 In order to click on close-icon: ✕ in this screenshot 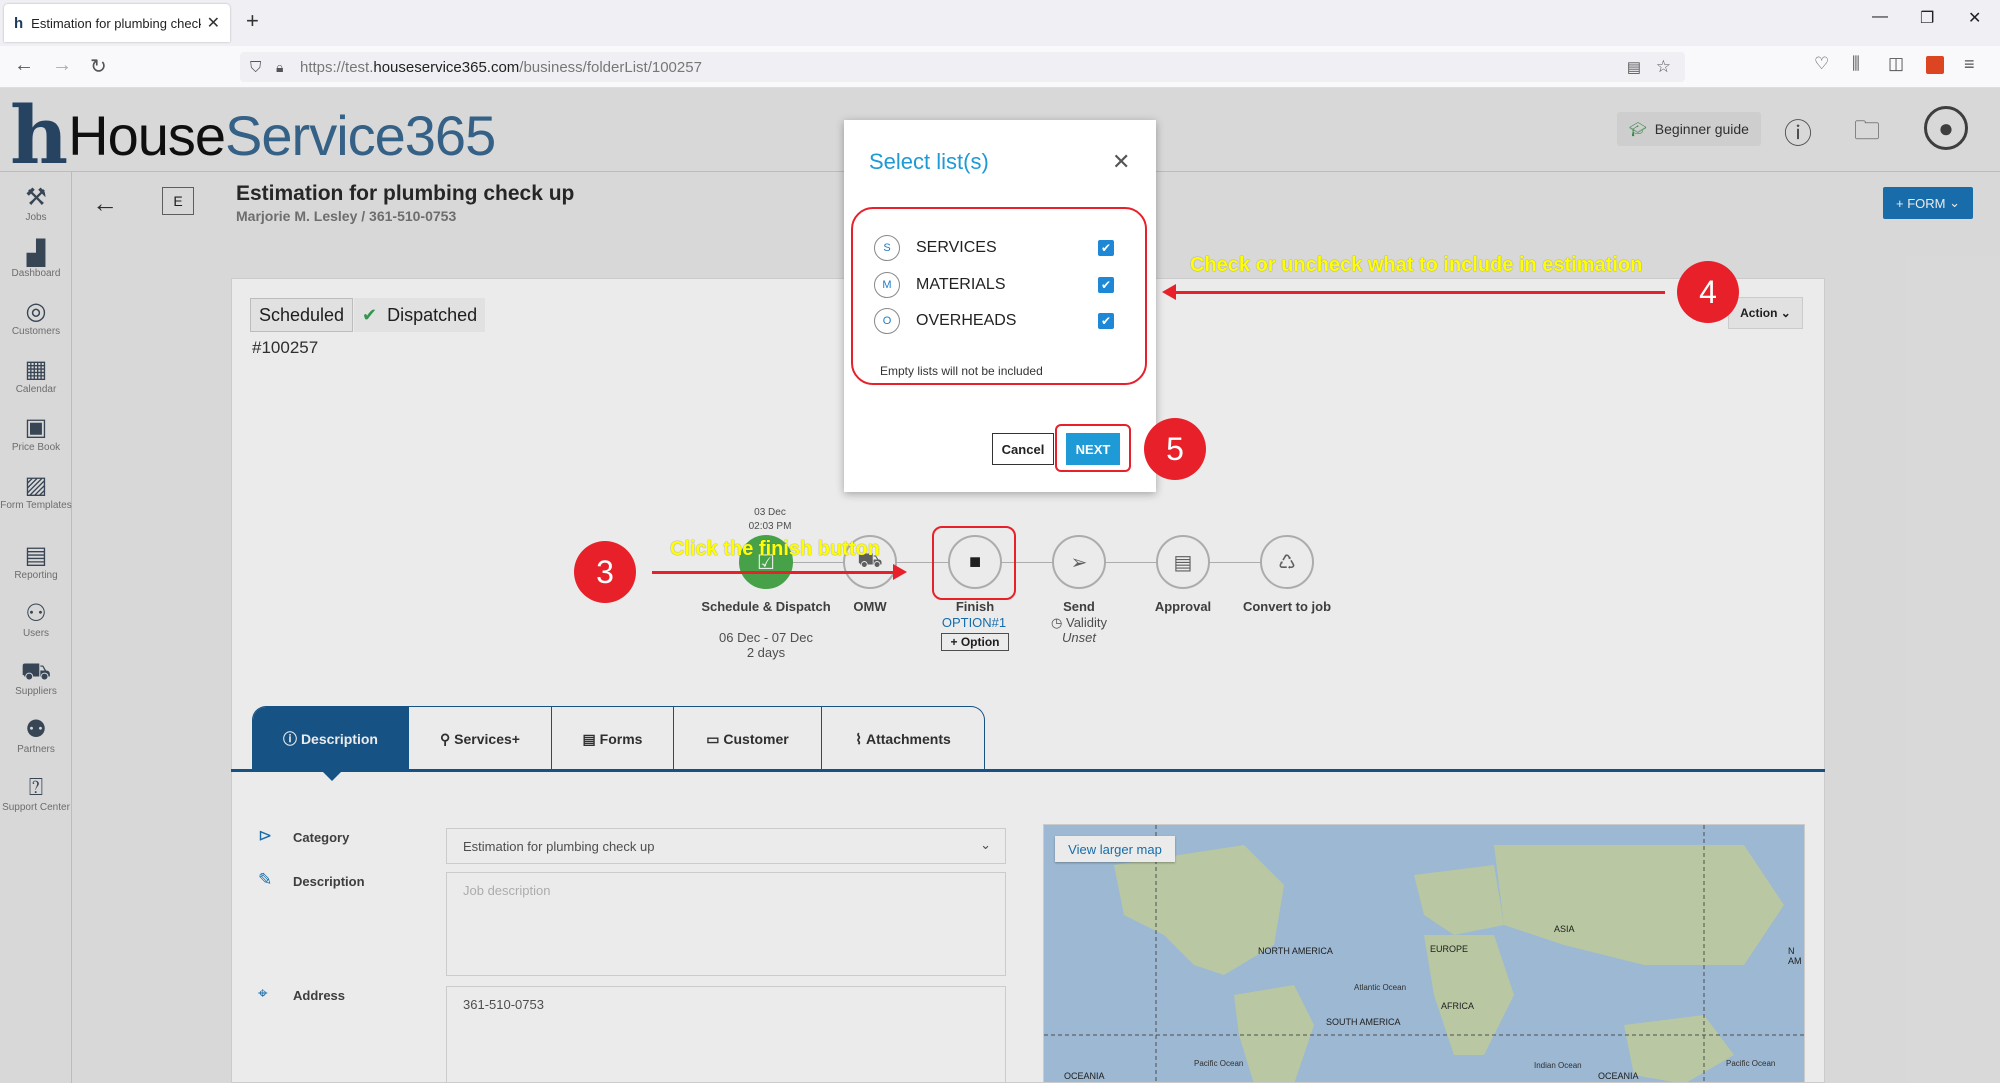, I will do `click(1121, 162)`.